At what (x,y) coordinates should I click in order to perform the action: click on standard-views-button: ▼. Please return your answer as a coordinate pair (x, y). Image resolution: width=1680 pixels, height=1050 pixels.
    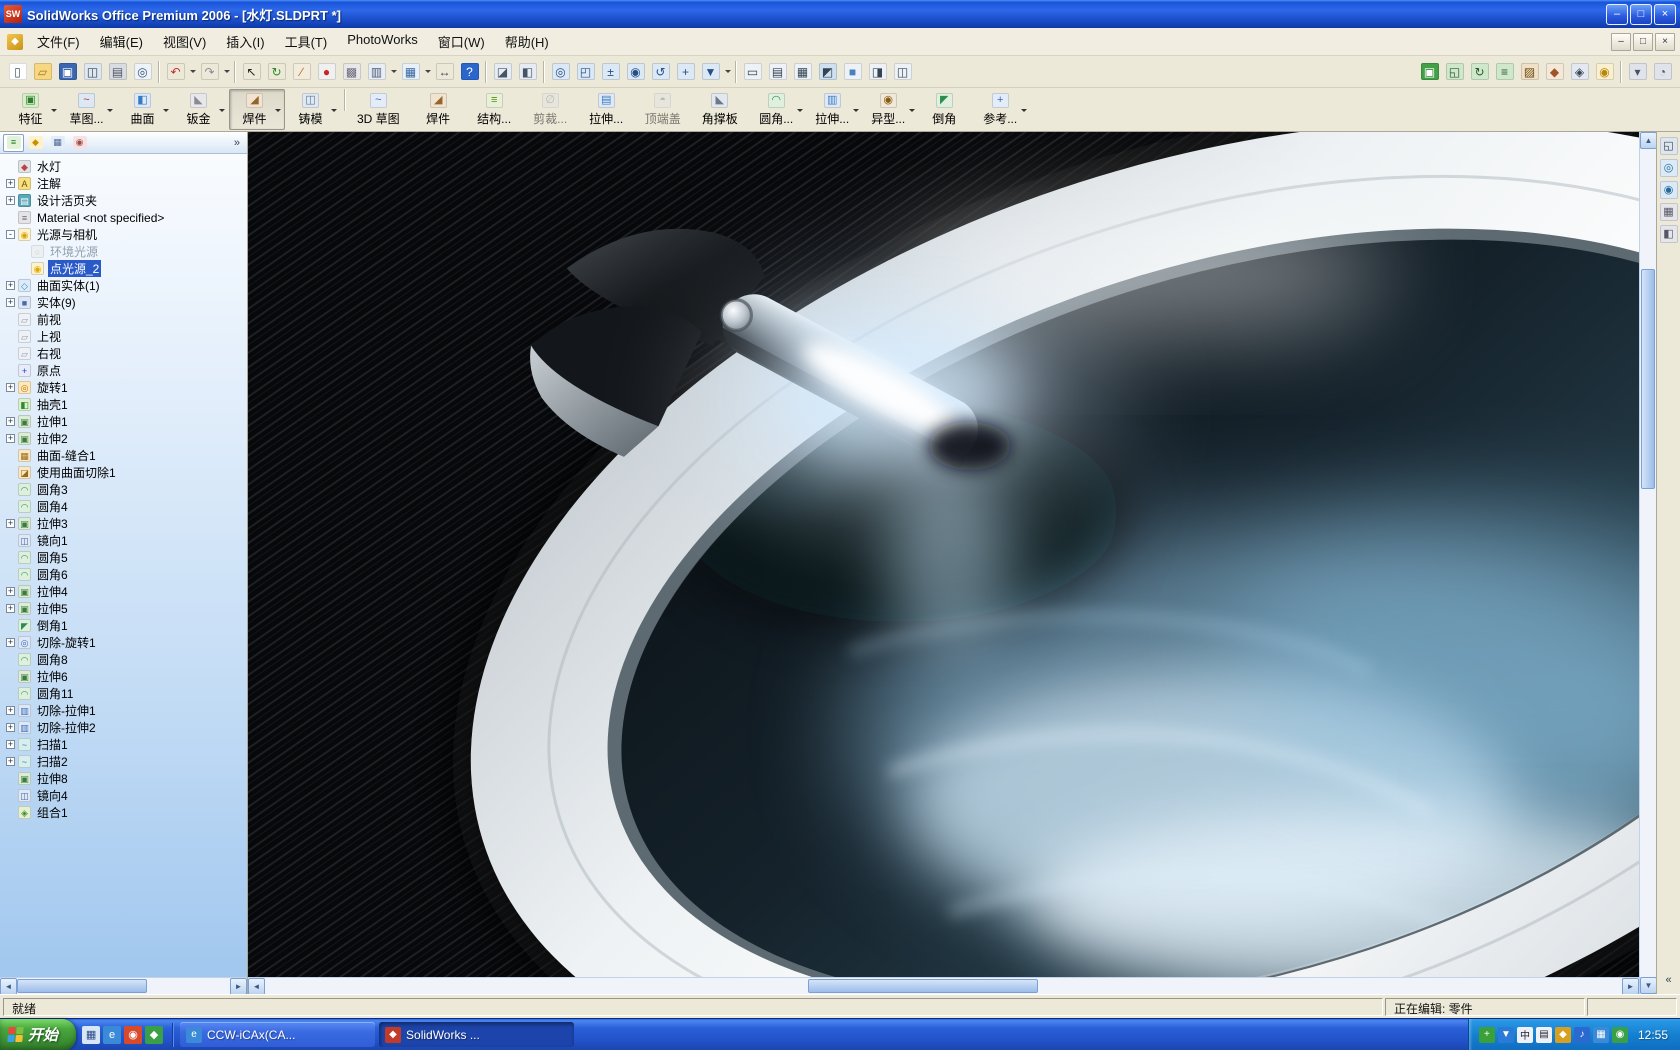
    Looking at the image, I should click on (714, 72).